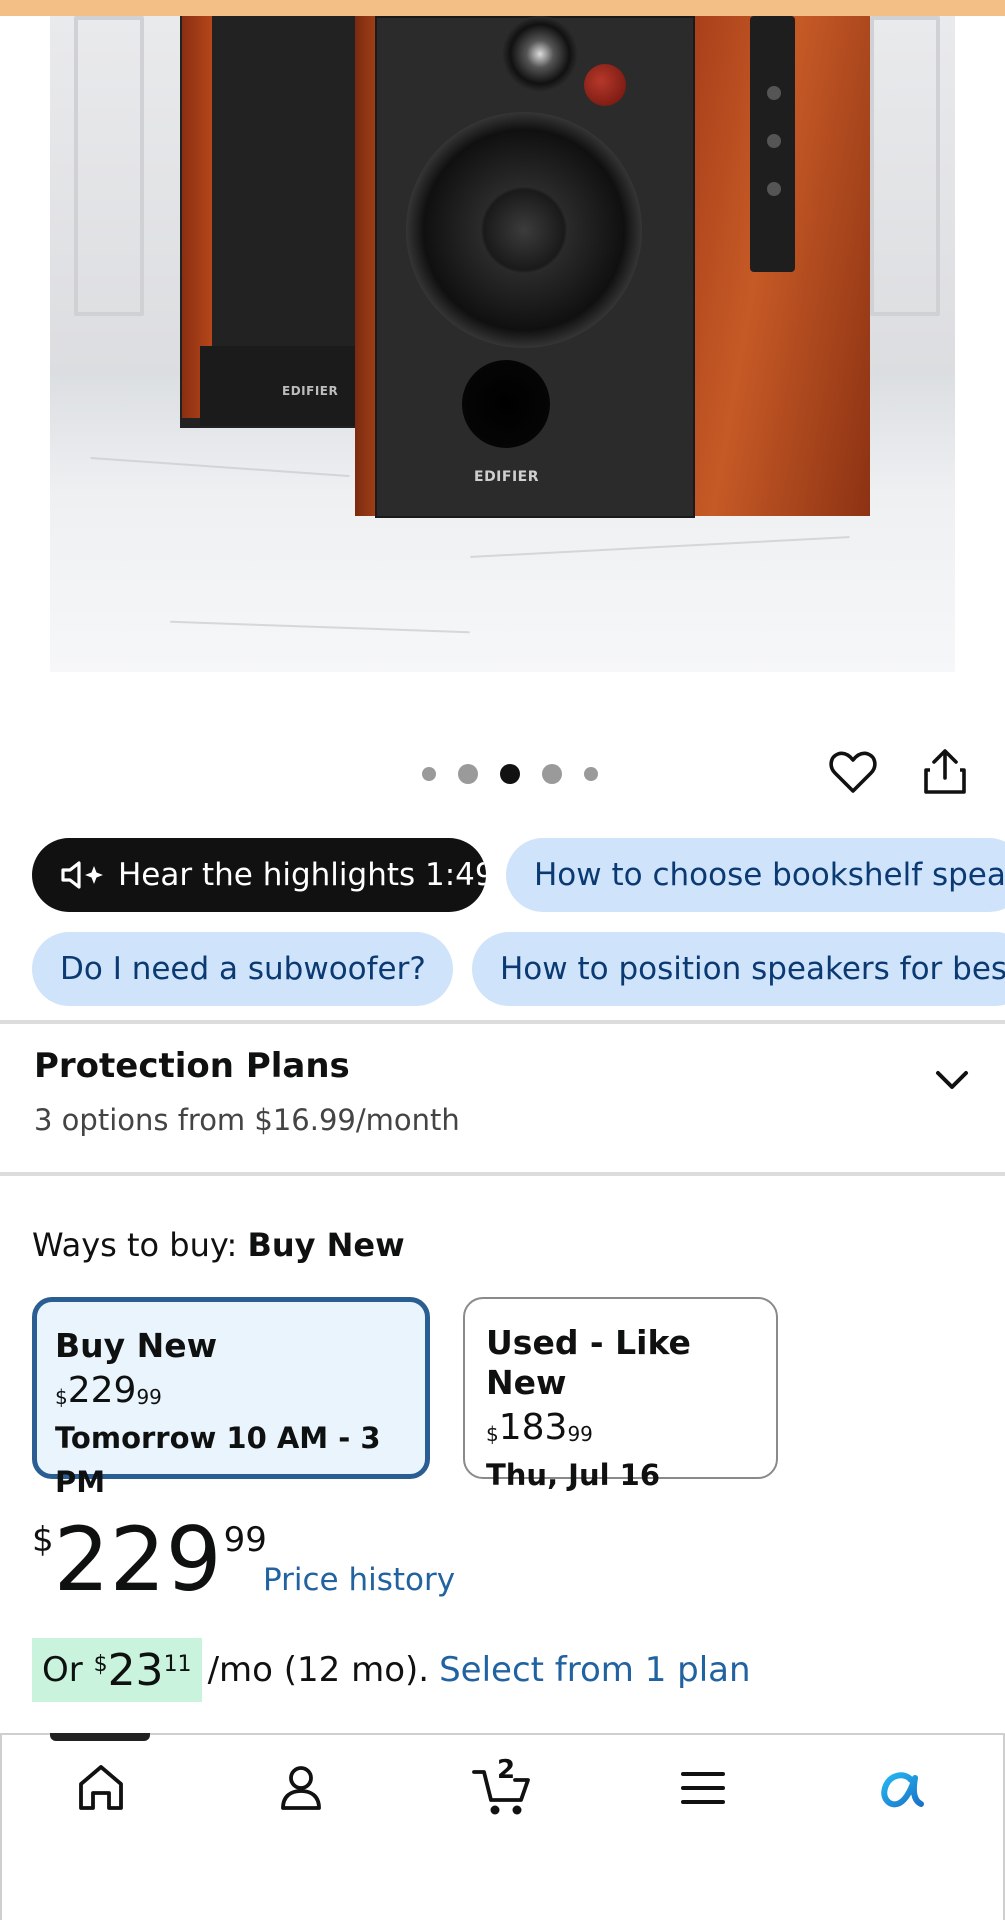 This screenshot has width=1005, height=1920. I want to click on heart-icon, so click(853, 772).